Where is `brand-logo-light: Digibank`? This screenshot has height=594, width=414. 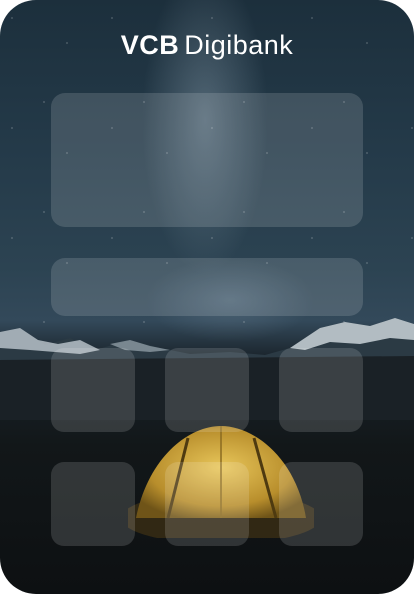
brand-logo-light: Digibank is located at coordinates (239, 45).